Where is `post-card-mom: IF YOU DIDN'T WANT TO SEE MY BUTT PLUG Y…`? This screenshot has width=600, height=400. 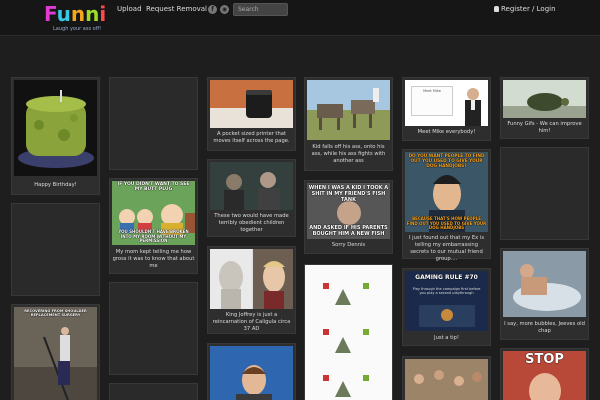
post-card-mom: IF YOU DIDN'T WANT TO SEE MY BUTT PLUG Y… is located at coordinates (153, 226).